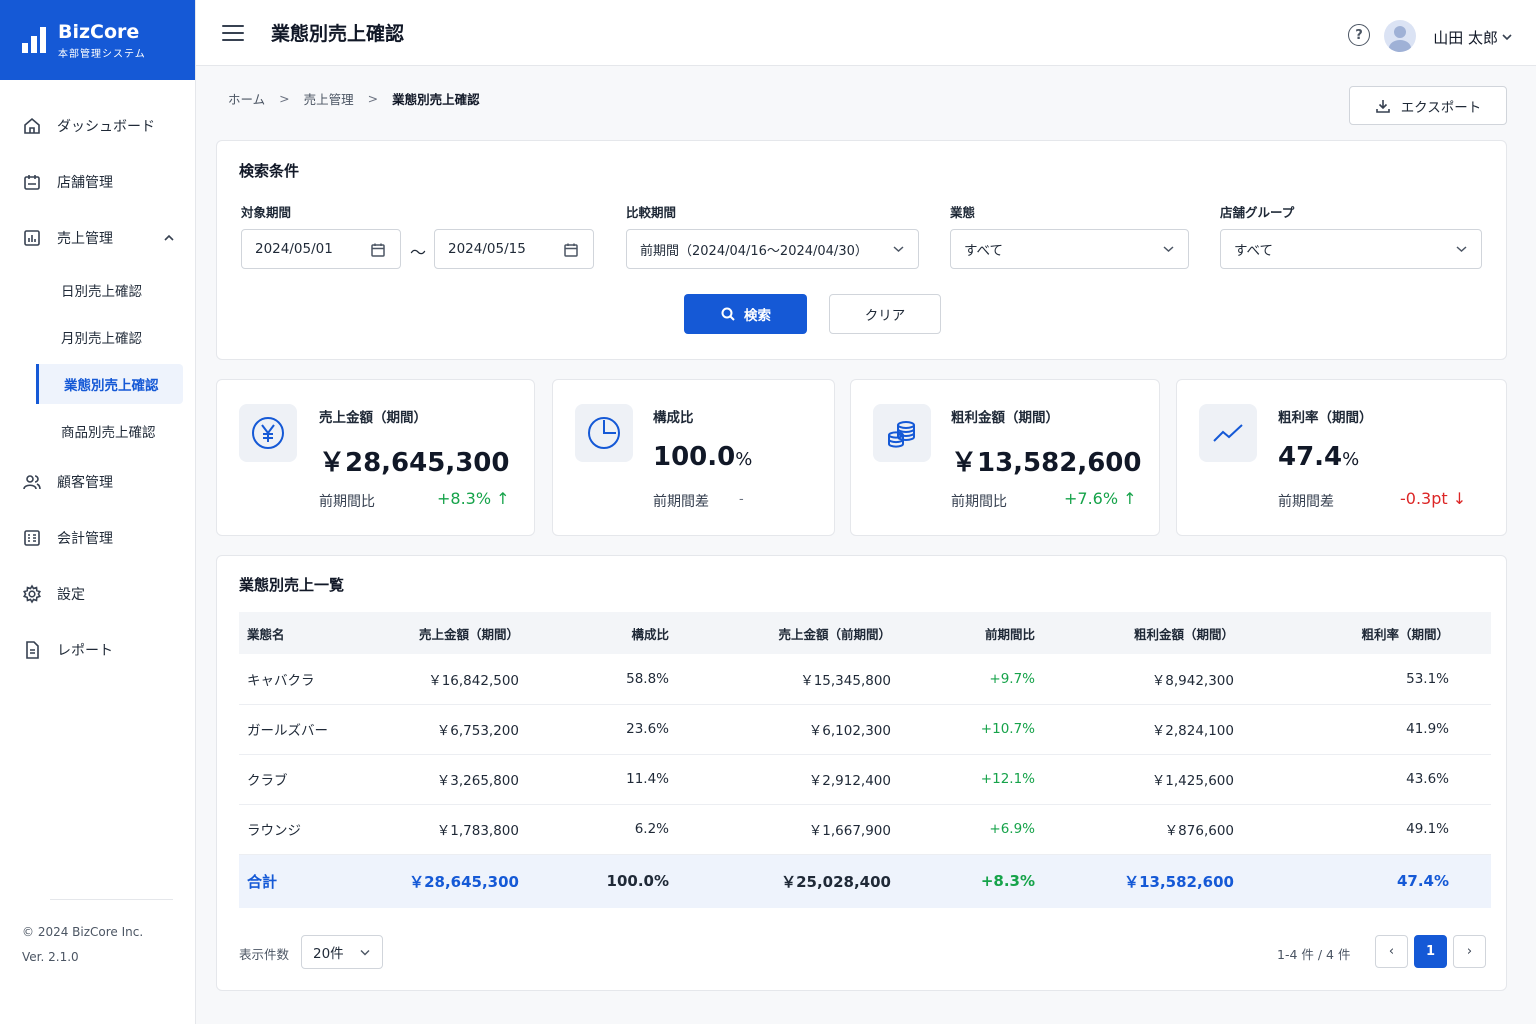 This screenshot has height=1024, width=1536. Describe the element at coordinates (1165, 829) in the screenshot. I see `table-cell: ￥876,600` at that location.